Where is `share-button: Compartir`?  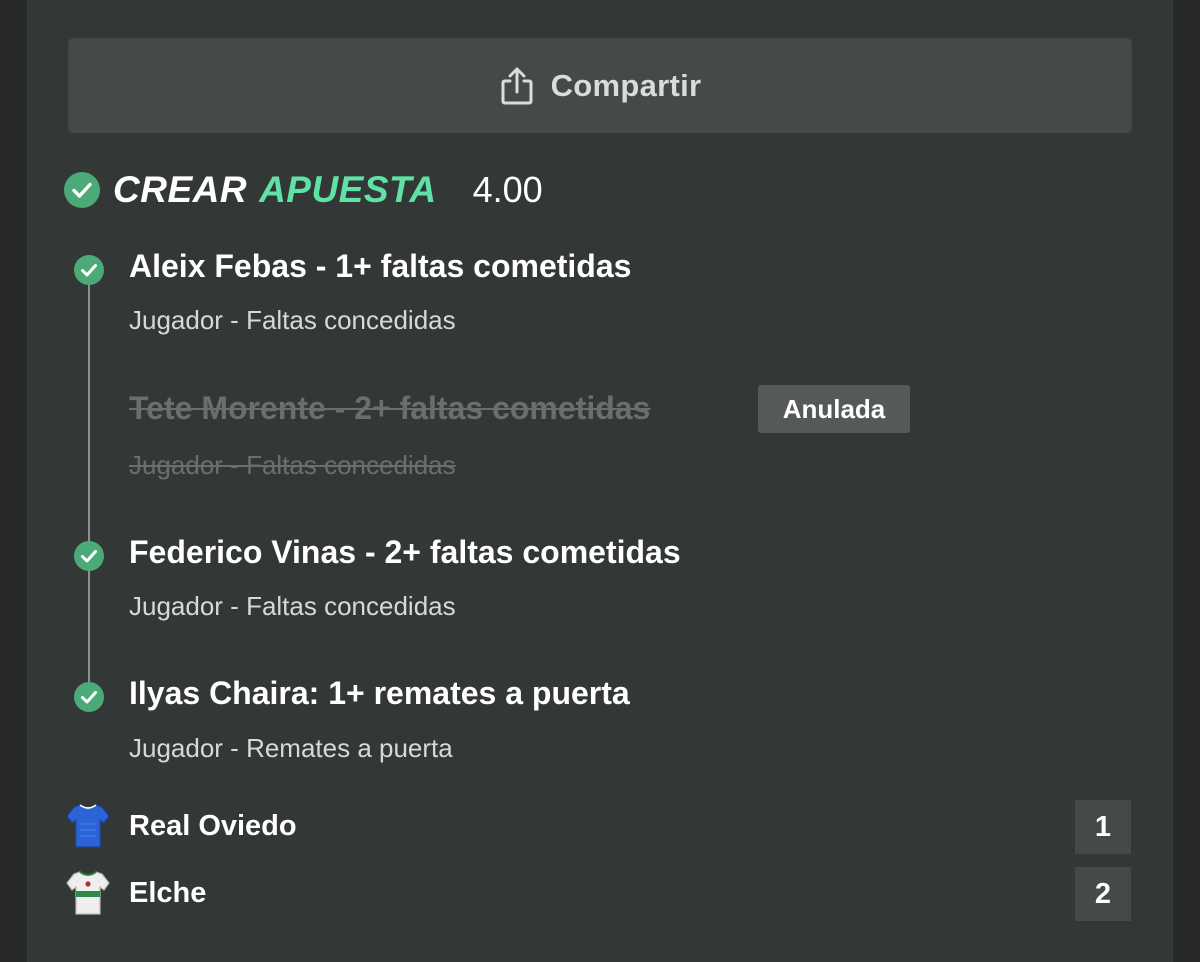
share-button: Compartir is located at coordinates (600, 85).